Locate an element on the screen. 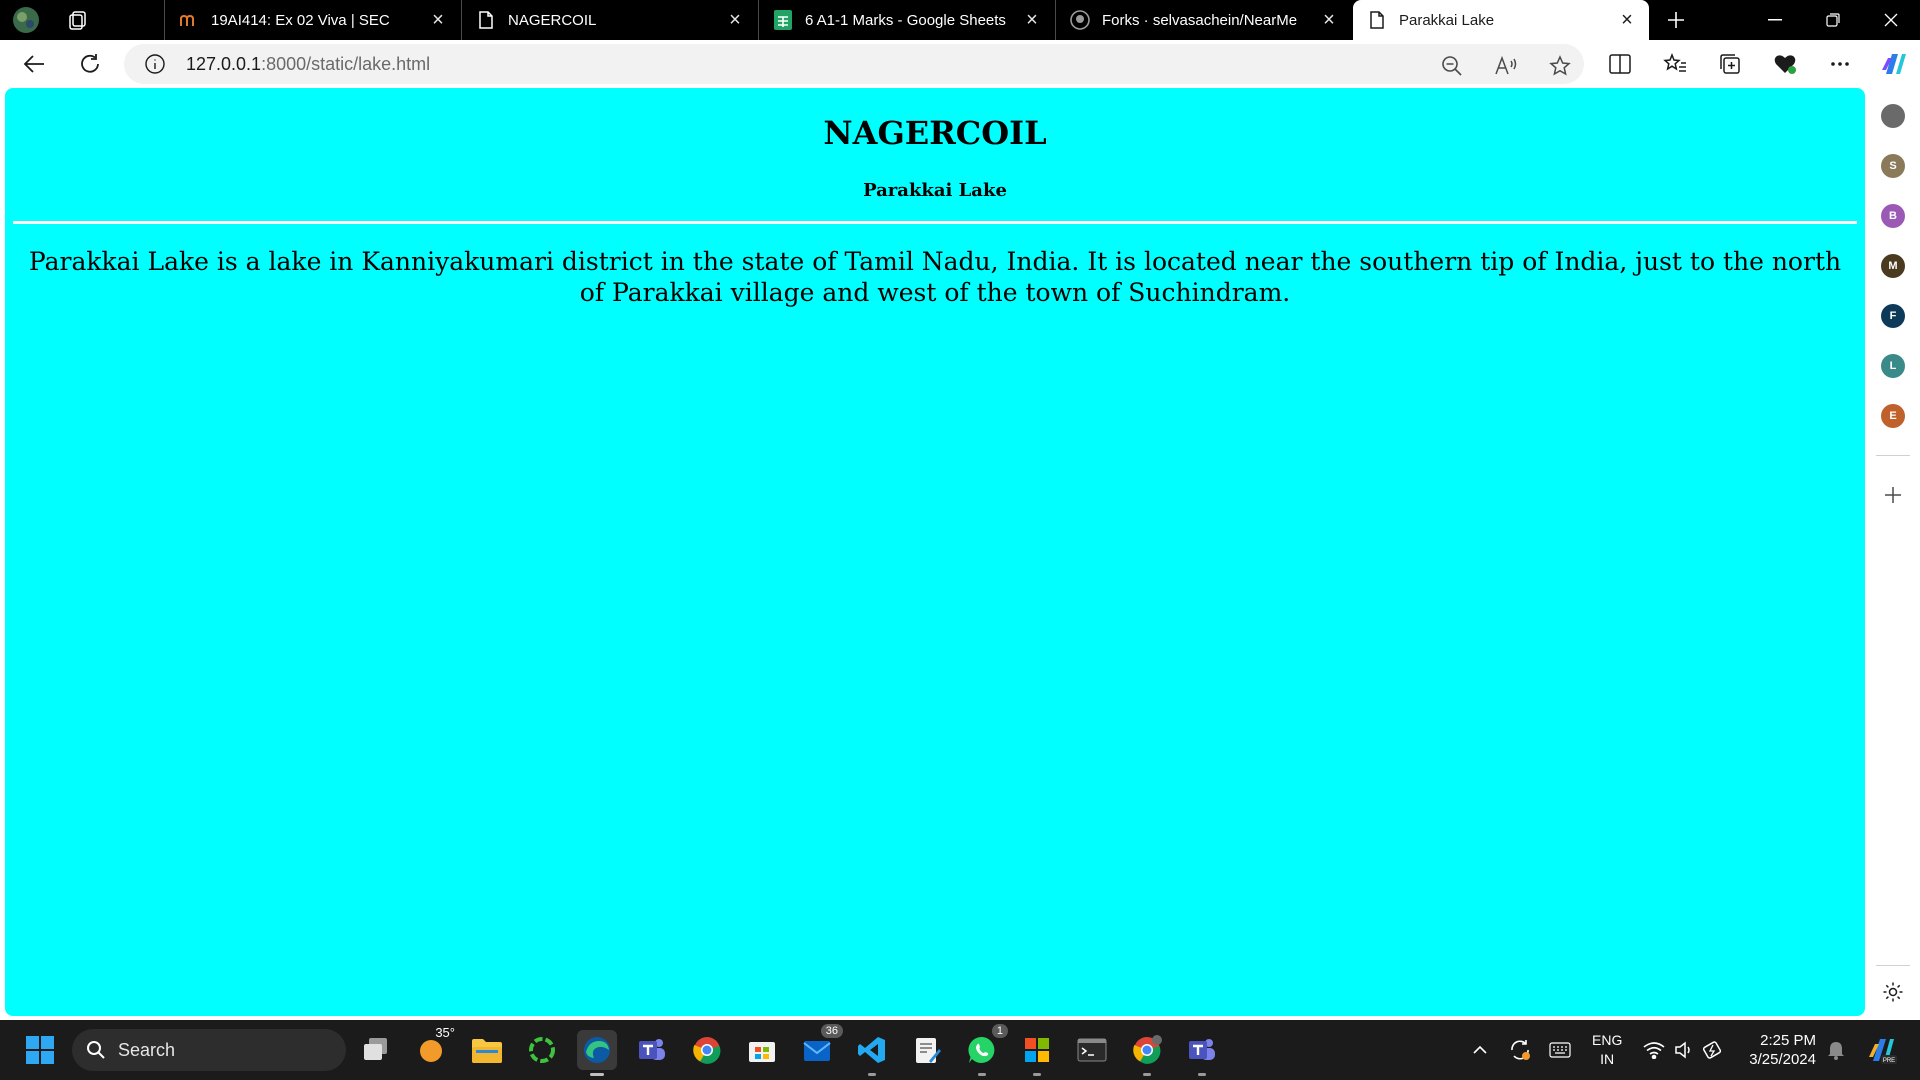 The image size is (1920, 1080). sidebar-avatar-s: S is located at coordinates (1893, 166).